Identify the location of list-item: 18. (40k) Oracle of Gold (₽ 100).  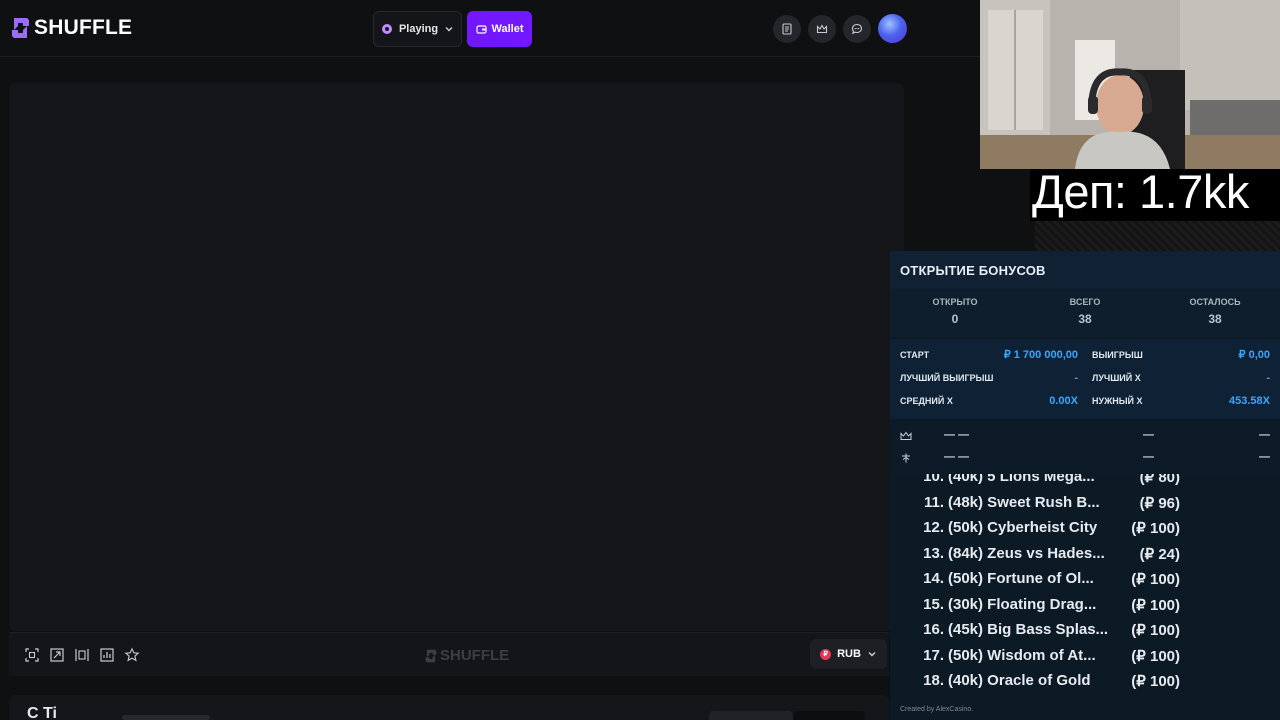
(1085, 684).